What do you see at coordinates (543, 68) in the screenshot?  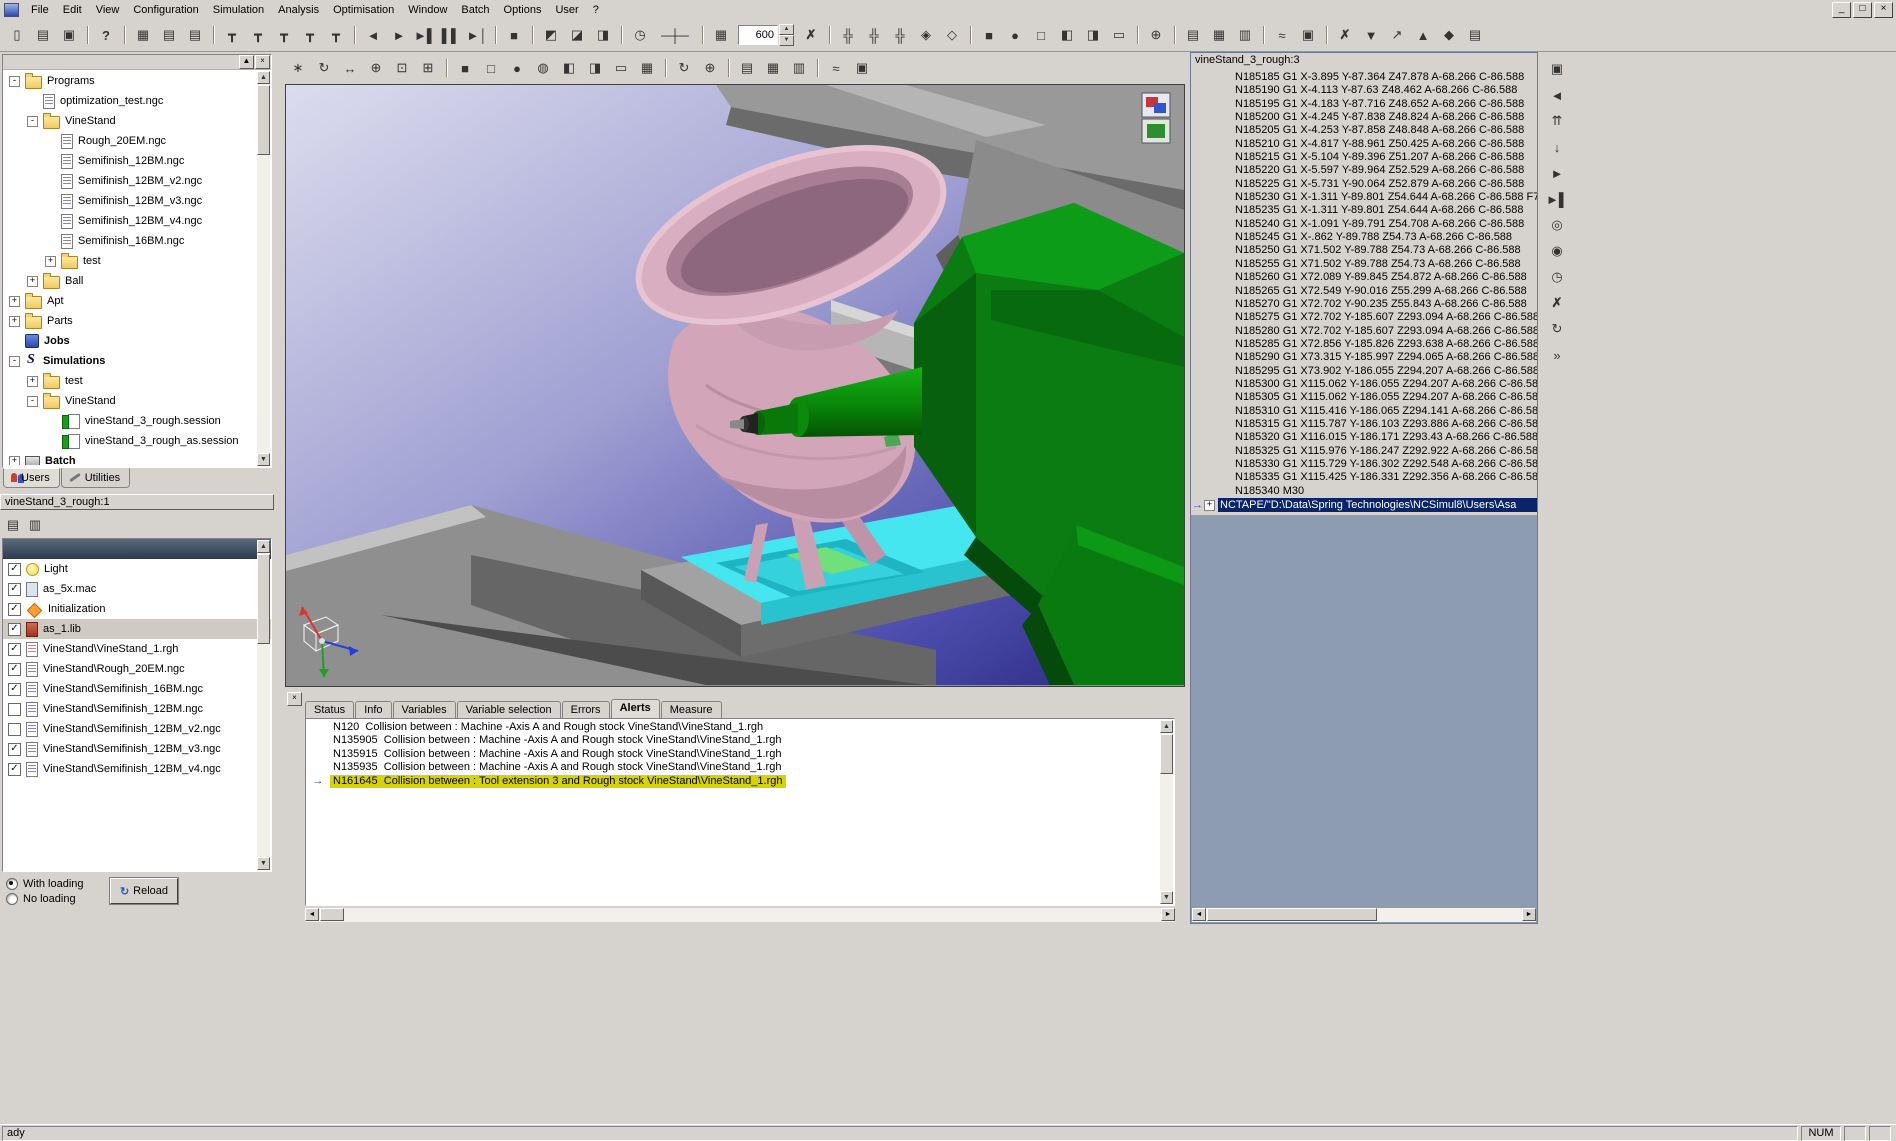 I see `render-transparent-button: ◍` at bounding box center [543, 68].